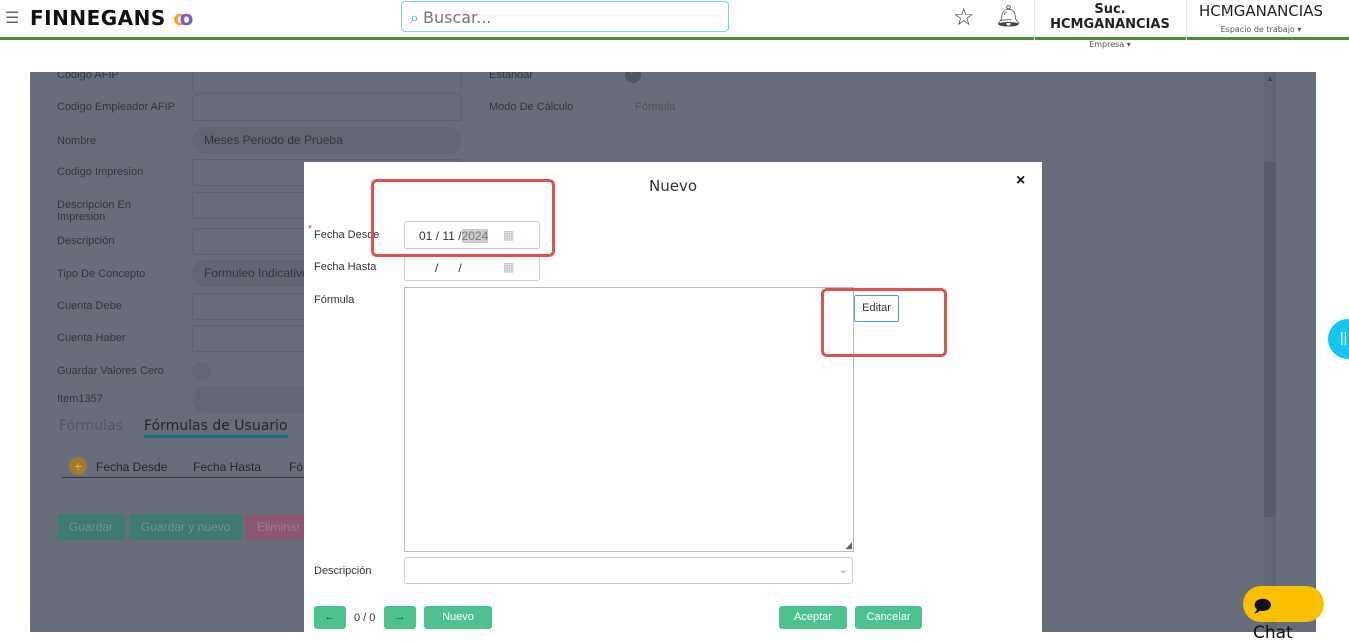  Describe the element at coordinates (813, 617) in the screenshot. I see `aceptar-button: Aceptar` at that location.